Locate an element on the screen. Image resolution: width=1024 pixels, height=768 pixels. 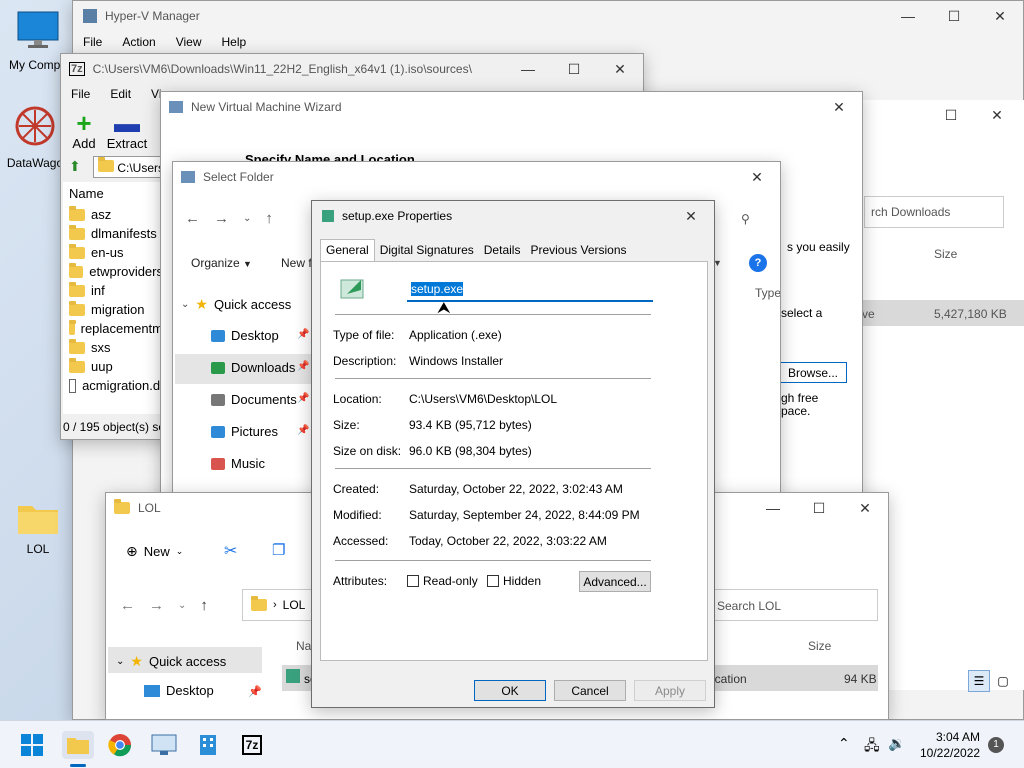
hyperv-titlebar: Hyper-V Manager is located at coordinates (548, 16).